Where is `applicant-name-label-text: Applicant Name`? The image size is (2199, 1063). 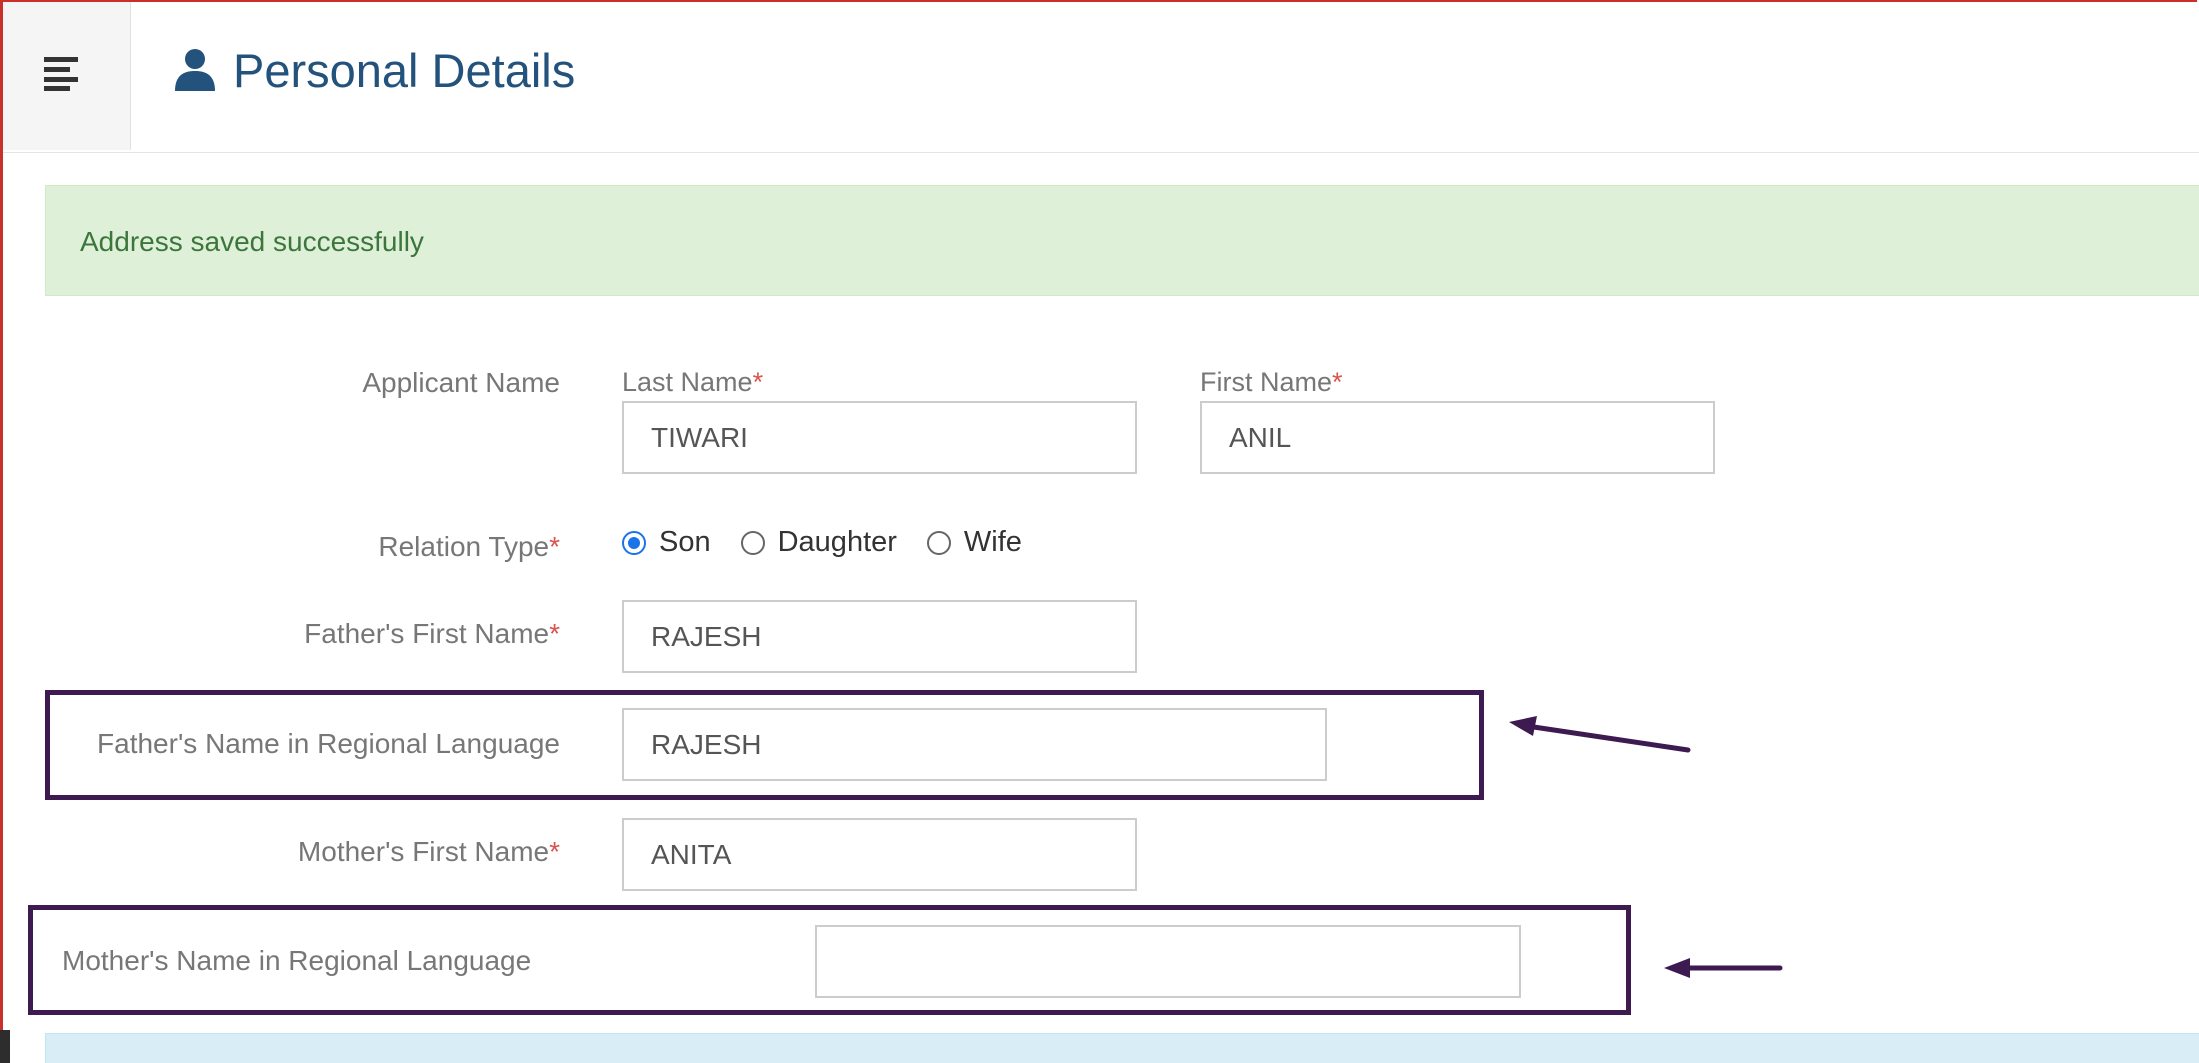
applicant-name-label-text: Applicant Name is located at coordinates (461, 382).